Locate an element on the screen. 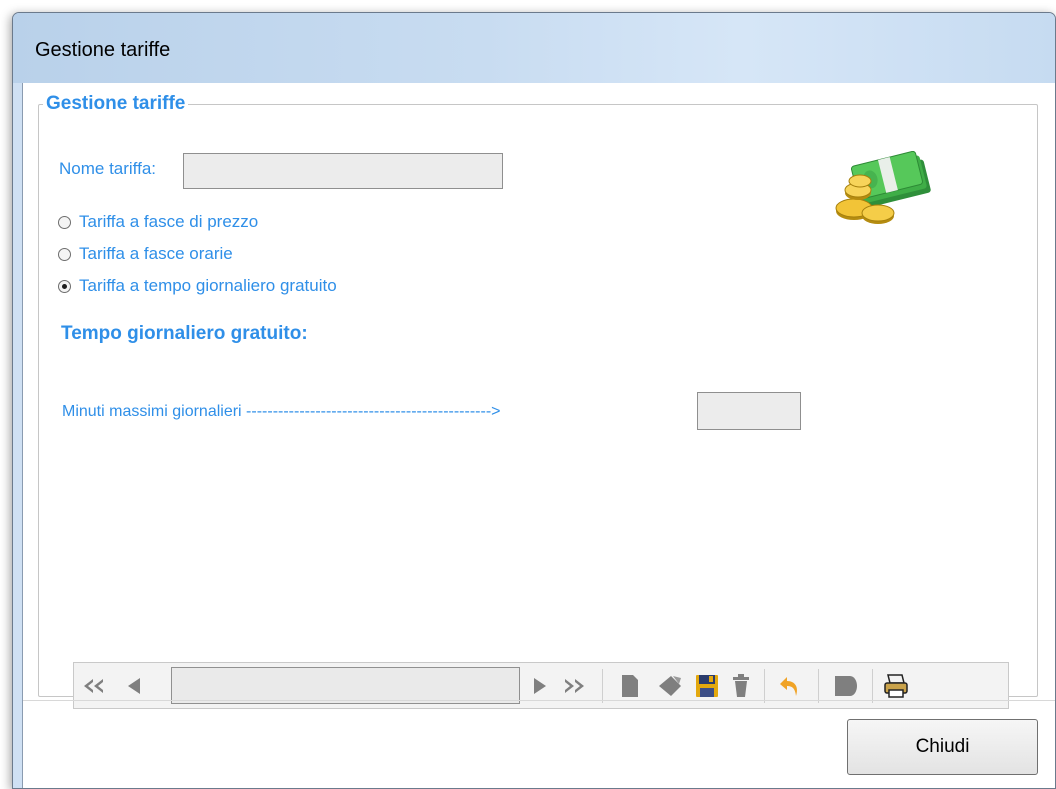  next-record-icon is located at coordinates (540, 686).